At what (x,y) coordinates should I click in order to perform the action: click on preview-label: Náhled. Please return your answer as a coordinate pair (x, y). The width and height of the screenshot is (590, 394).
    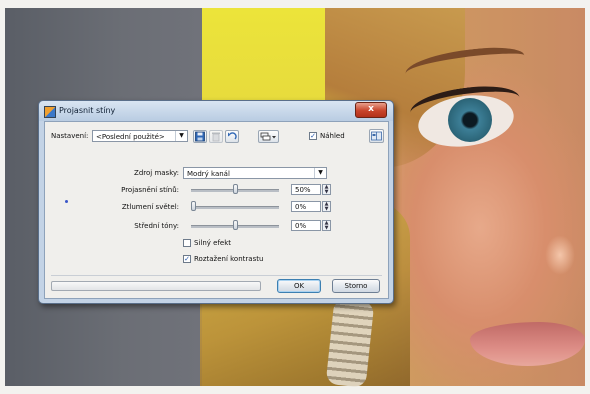
    Looking at the image, I should click on (332, 136).